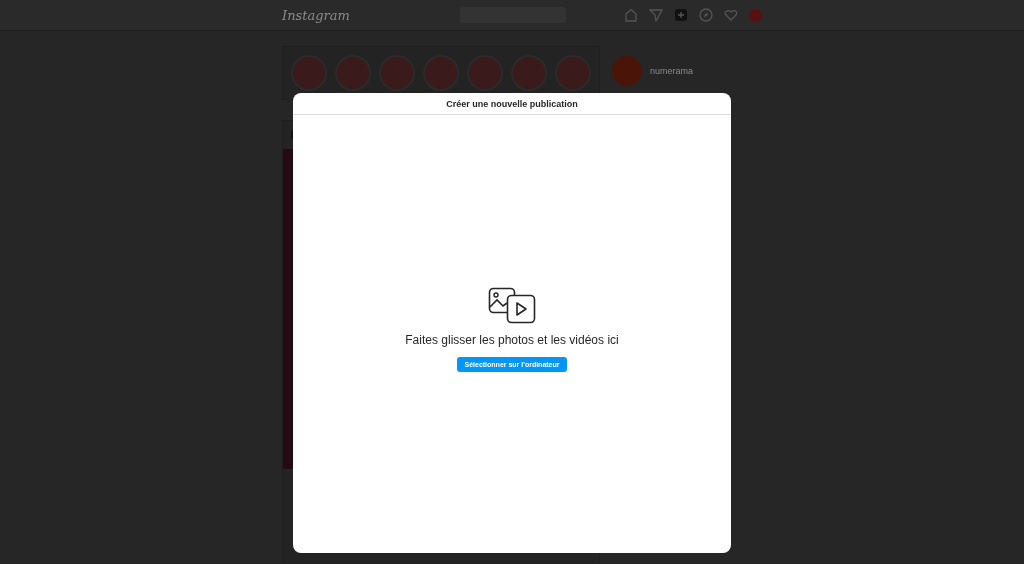  What do you see at coordinates (631, 15) in the screenshot?
I see `home-icon` at bounding box center [631, 15].